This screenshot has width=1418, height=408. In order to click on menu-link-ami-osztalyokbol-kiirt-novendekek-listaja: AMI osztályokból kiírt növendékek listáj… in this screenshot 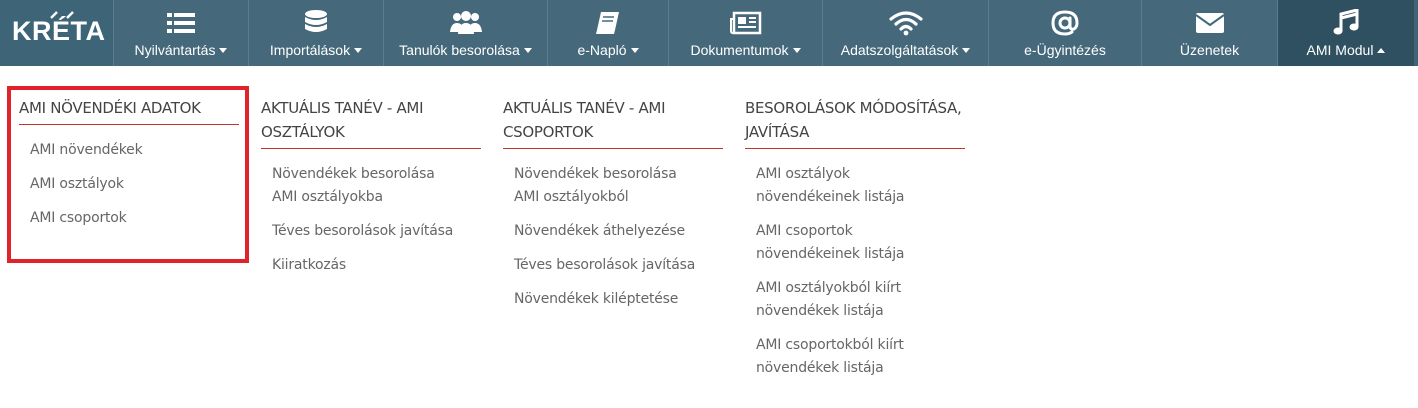, I will do `click(855, 300)`.